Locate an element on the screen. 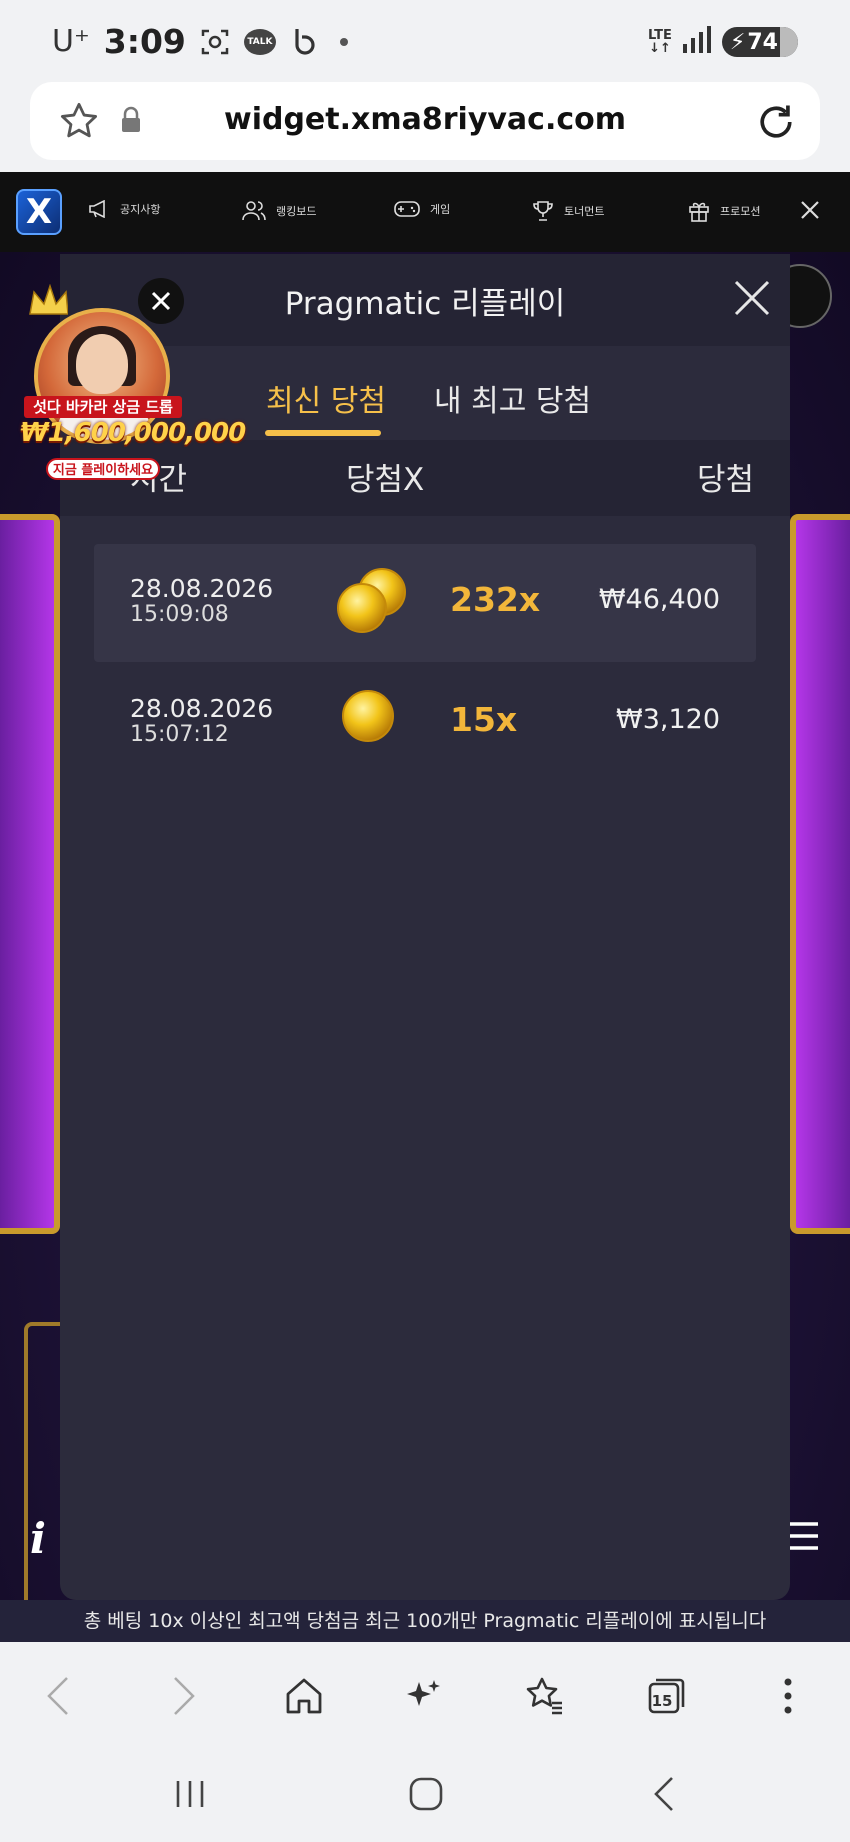 This screenshot has width=850, height=1842. address-bar: widget.xma8riyvac.com is located at coordinates (425, 121).